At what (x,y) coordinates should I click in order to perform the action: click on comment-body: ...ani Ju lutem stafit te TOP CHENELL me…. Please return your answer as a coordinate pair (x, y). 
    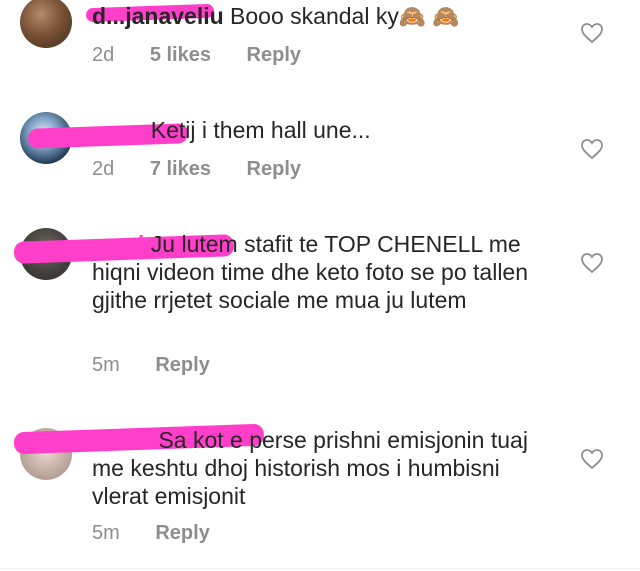
    Looking at the image, I should click on (327, 272).